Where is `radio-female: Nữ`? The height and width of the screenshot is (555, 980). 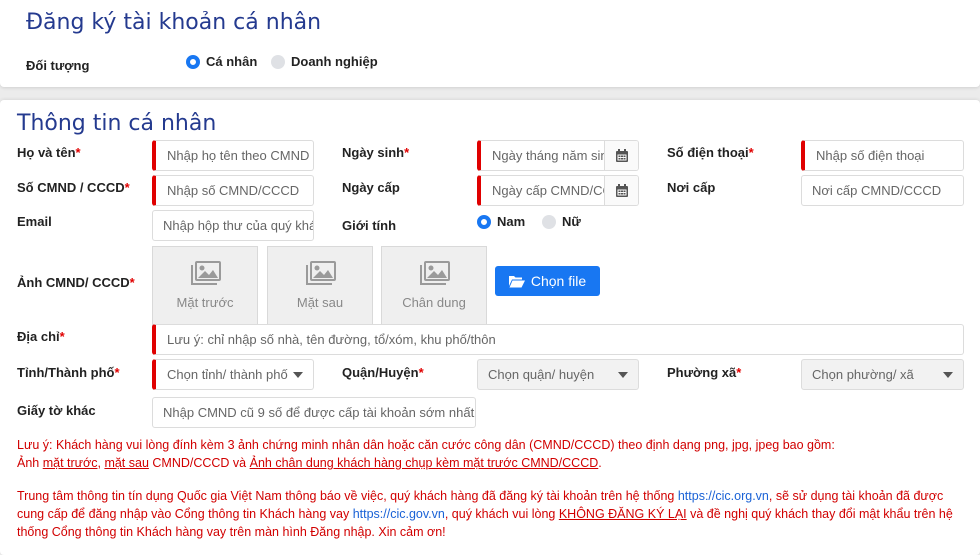
radio-female: Nữ is located at coordinates (561, 222).